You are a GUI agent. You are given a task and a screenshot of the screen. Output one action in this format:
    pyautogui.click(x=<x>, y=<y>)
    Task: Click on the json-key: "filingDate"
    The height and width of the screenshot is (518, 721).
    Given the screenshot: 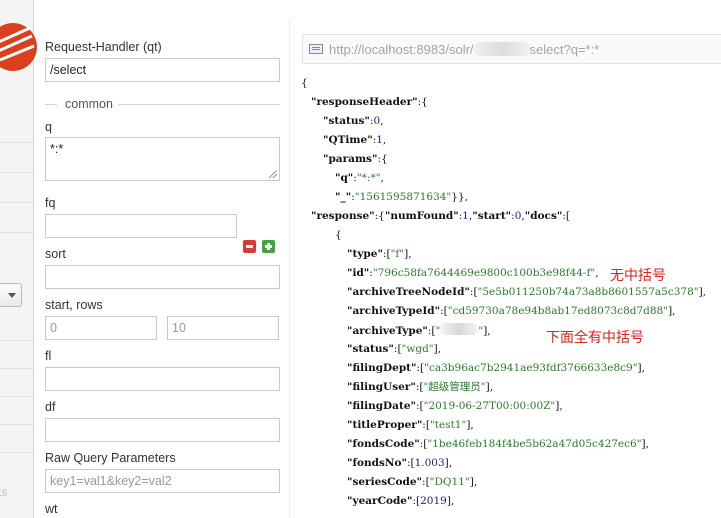 What is the action you would take?
    pyautogui.click(x=381, y=406)
    